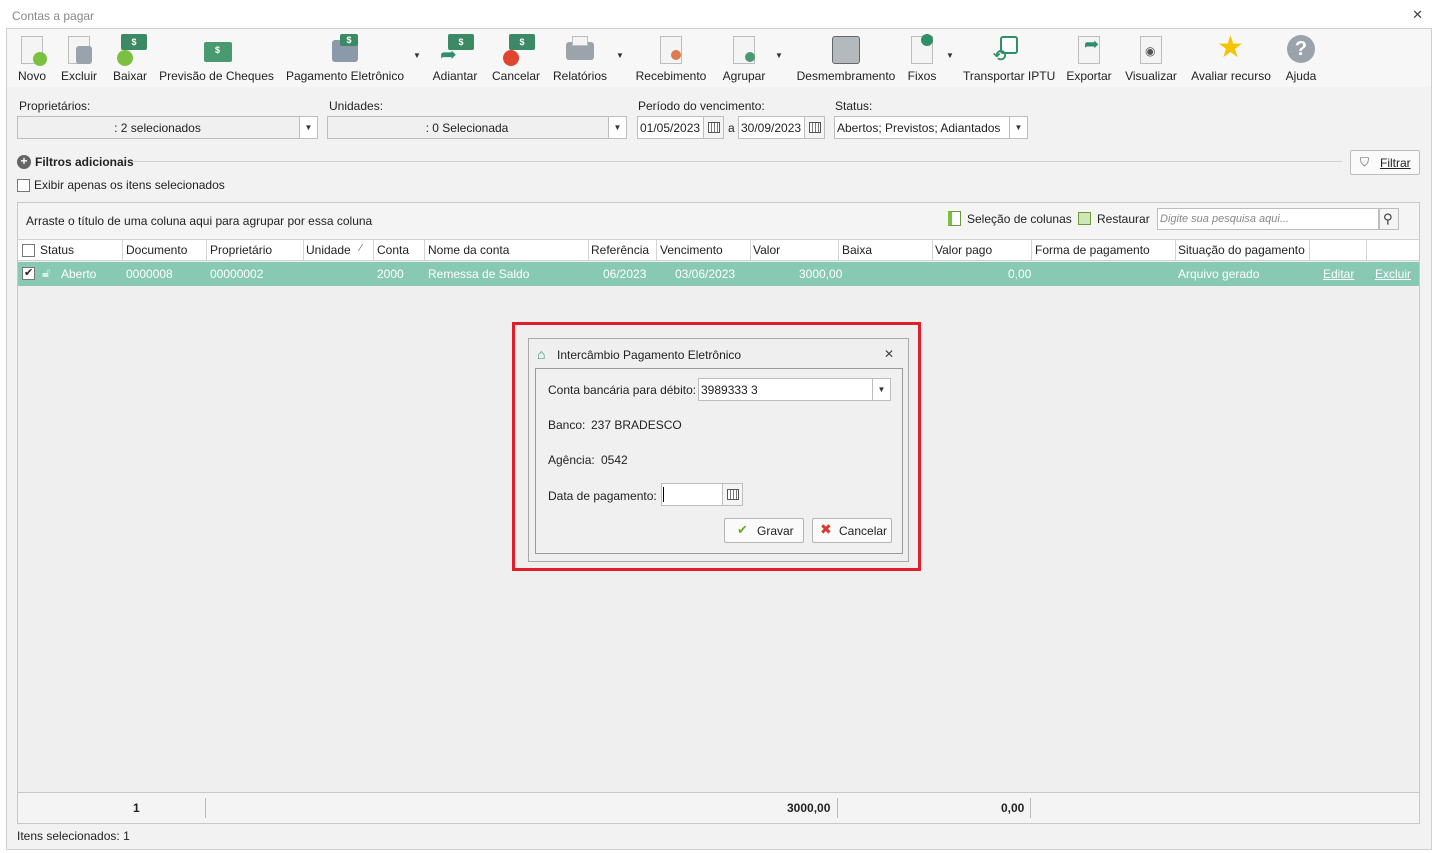  What do you see at coordinates (1393, 274) in the screenshot?
I see `delete-link: Excluir` at bounding box center [1393, 274].